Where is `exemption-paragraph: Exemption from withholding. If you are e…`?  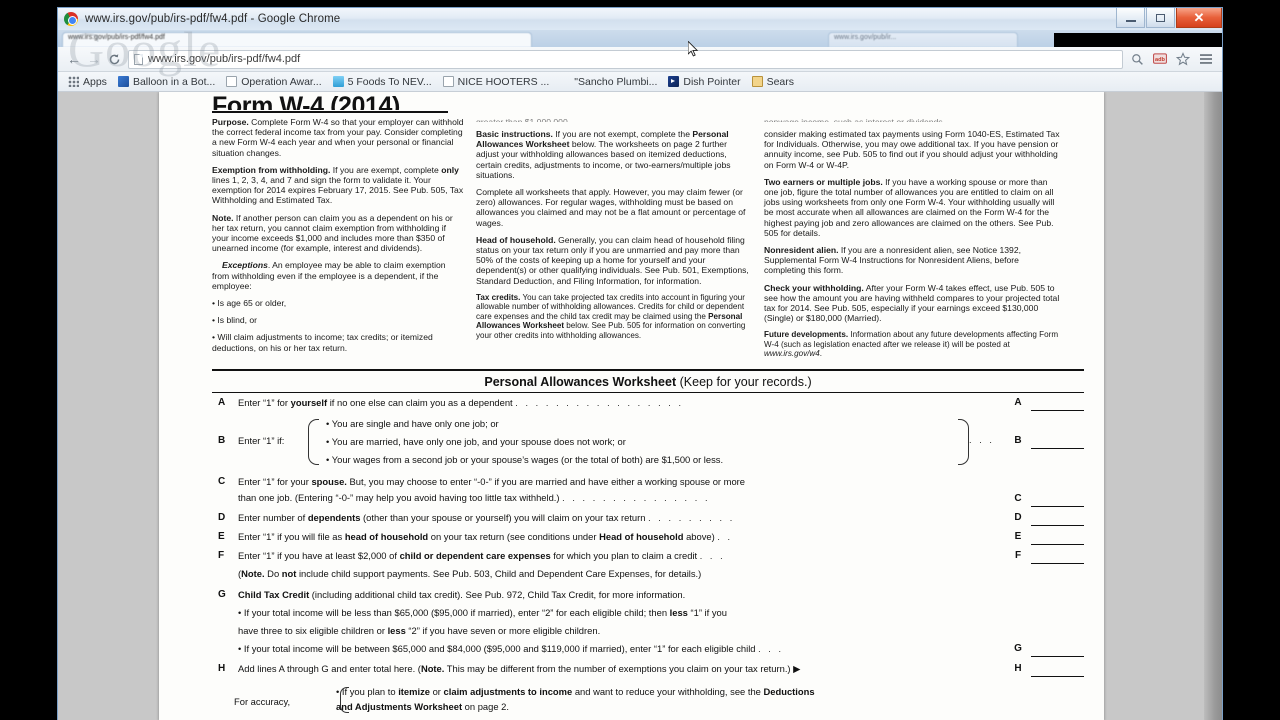 exemption-paragraph: Exemption from withholding. If you are e… is located at coordinates (338, 185).